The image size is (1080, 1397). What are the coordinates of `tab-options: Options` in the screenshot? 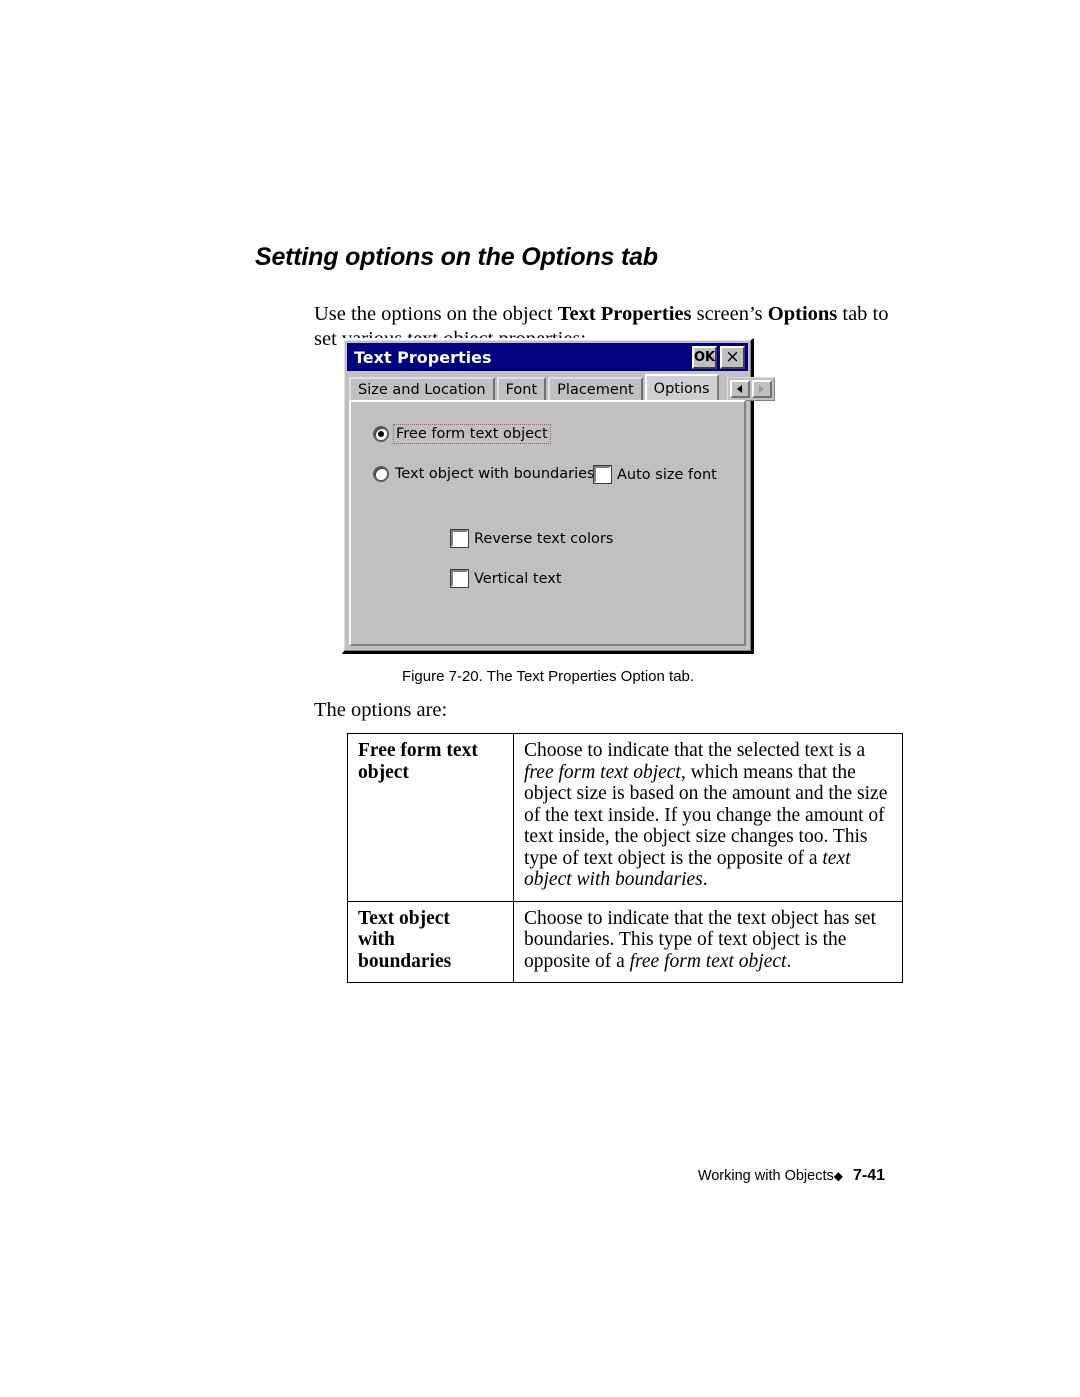 It's located at (681, 387).